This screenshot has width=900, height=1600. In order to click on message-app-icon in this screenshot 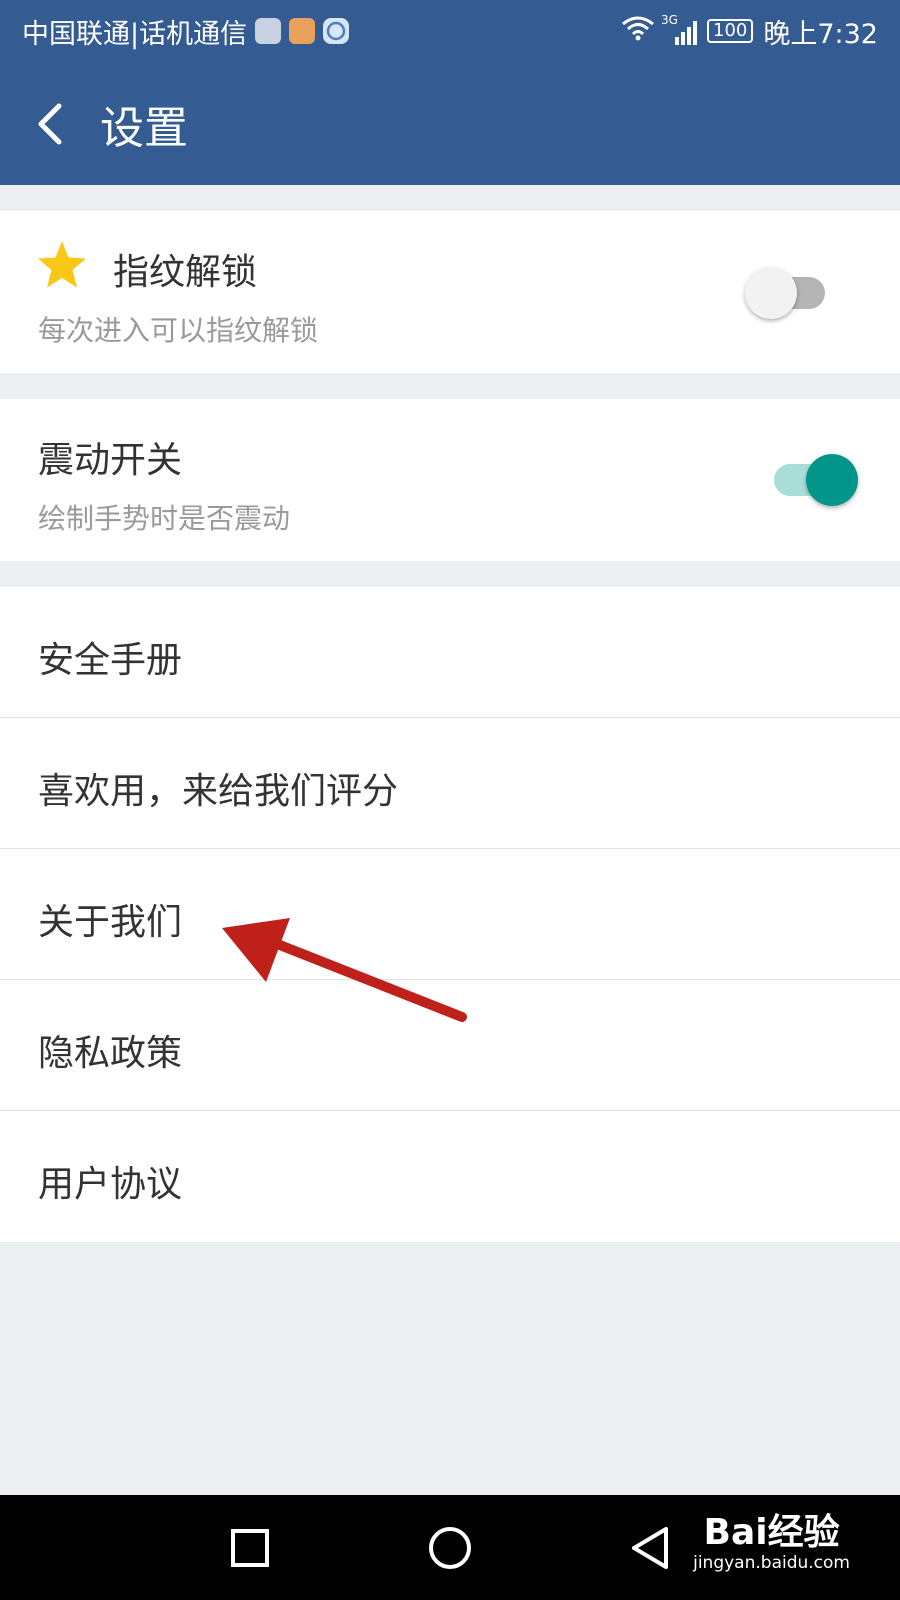, I will do `click(268, 31)`.